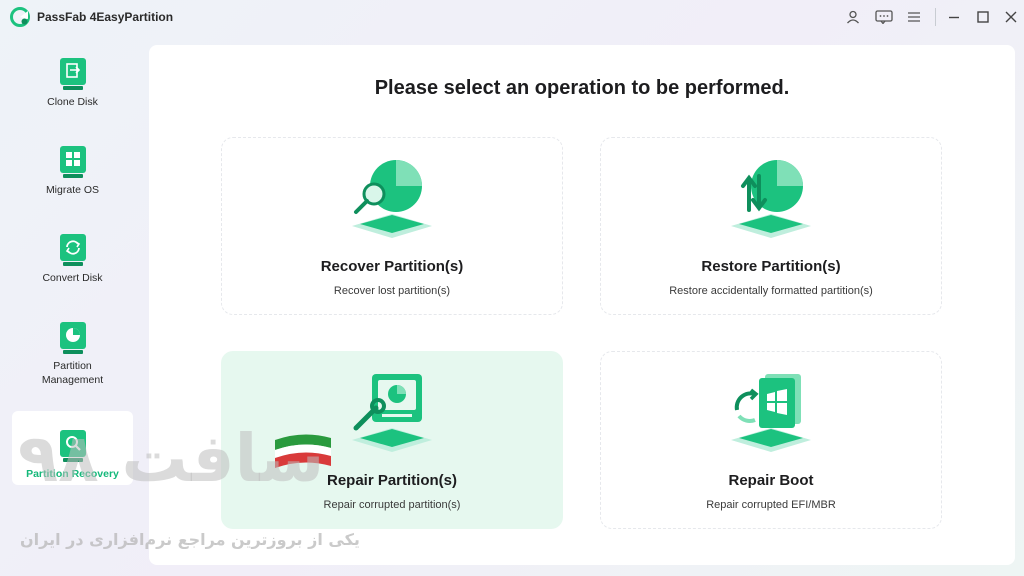 The image size is (1024, 576). Describe the element at coordinates (771, 505) in the screenshot. I see `card-description: Repair corrupted EFI/MBR` at that location.